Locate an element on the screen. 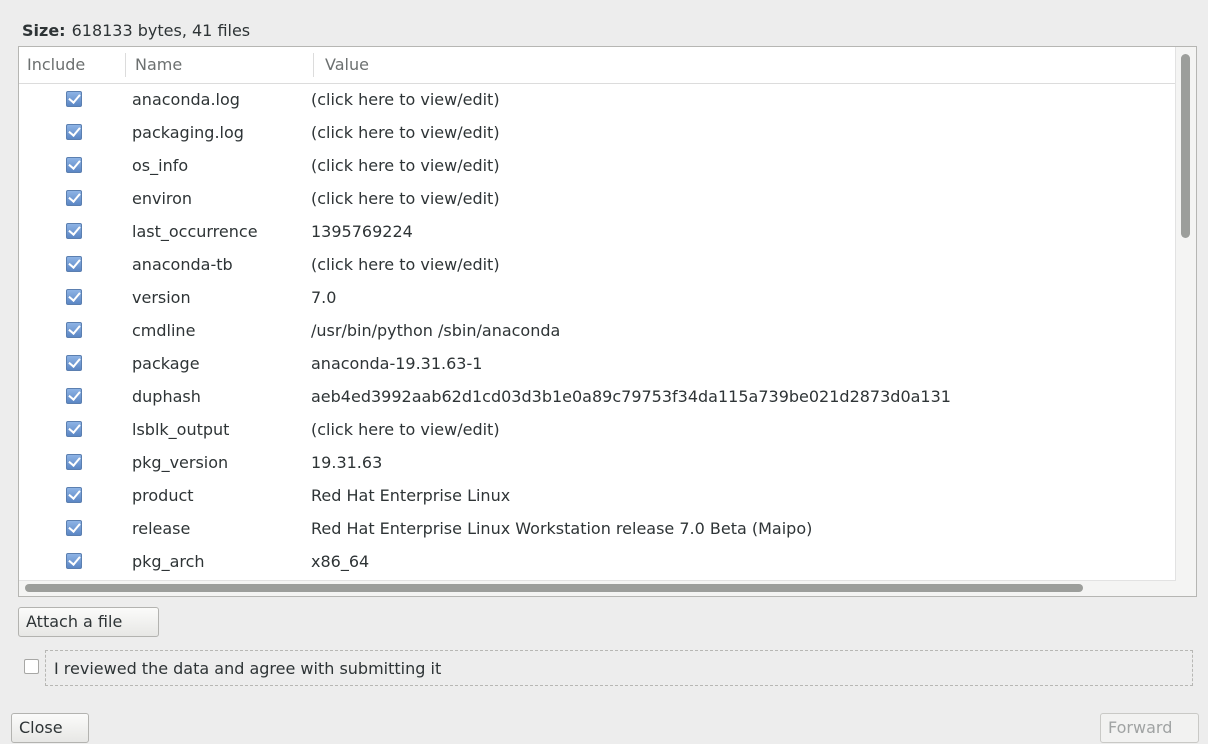  table-row: version 7.0 is located at coordinates (597, 298).